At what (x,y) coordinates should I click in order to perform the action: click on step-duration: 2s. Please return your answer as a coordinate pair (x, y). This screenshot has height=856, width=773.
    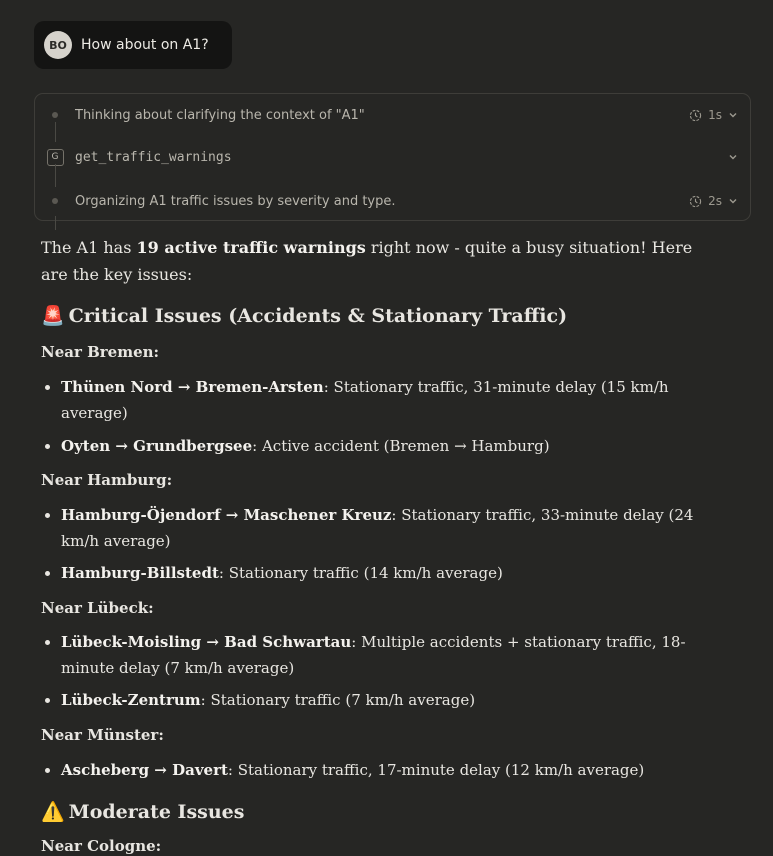
    Looking at the image, I should click on (715, 201).